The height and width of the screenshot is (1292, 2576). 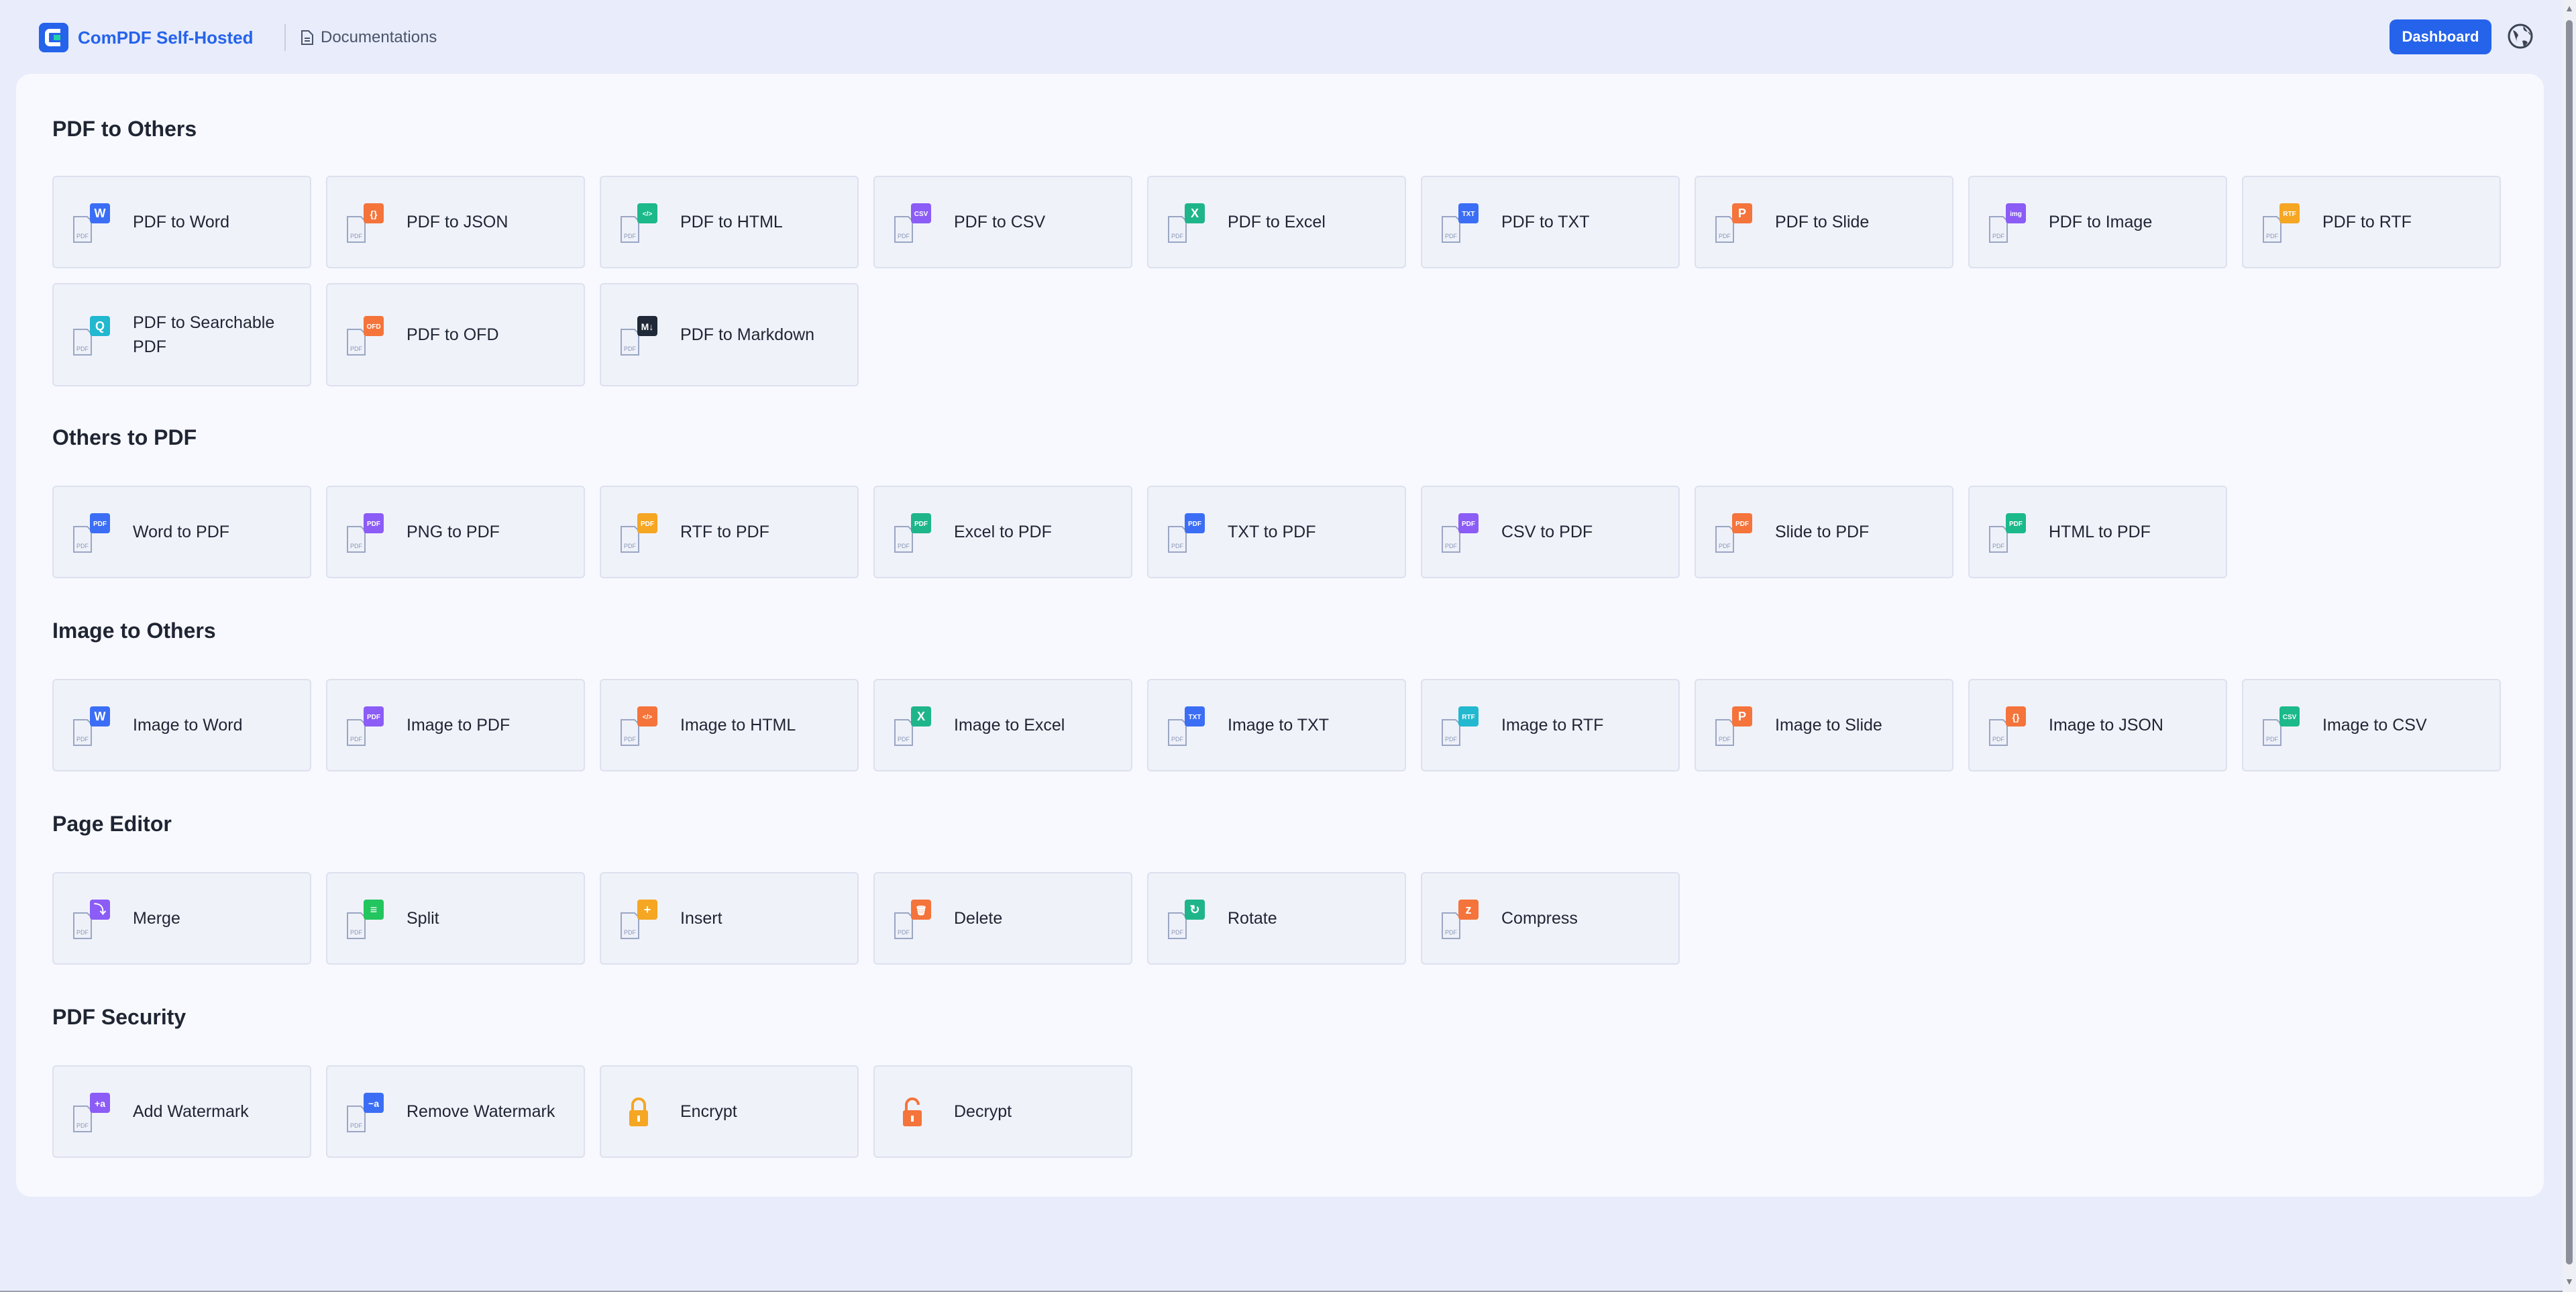 I want to click on tool-card-txt-to-pdf: PDF PDF TXT to PDF, so click(x=1276, y=532).